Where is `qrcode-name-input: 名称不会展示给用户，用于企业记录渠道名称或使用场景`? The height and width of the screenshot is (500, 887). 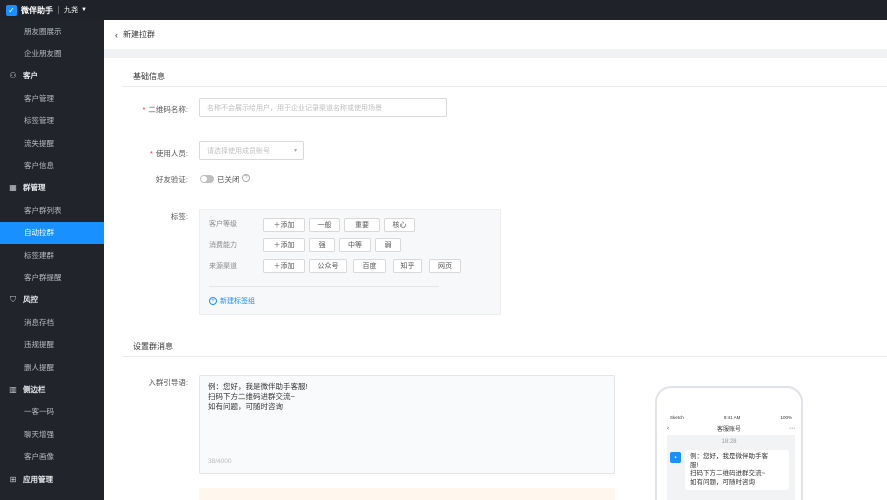 qrcode-name-input: 名称不会展示给用户，用于企业记录渠道名称或使用场景 is located at coordinates (323, 107).